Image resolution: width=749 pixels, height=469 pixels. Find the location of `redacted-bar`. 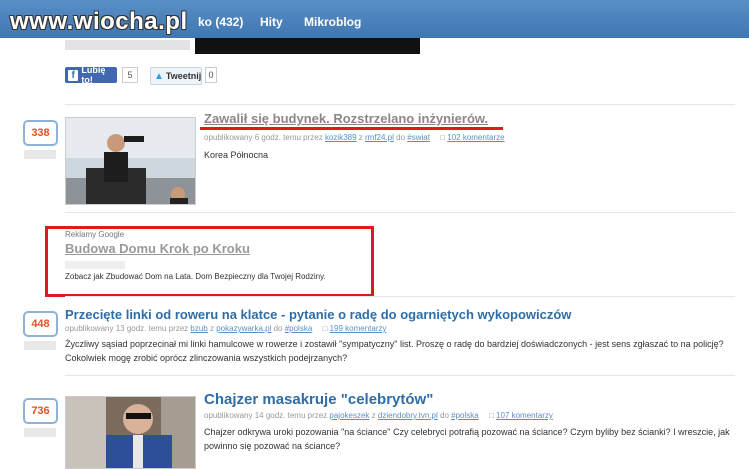

redacted-bar is located at coordinates (307, 46).